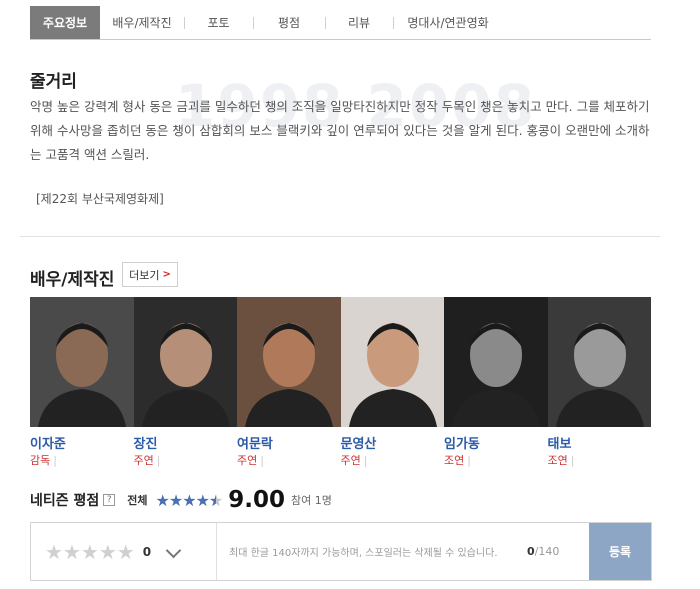  What do you see at coordinates (547, 551) in the screenshot?
I see `char-count-max: /140` at bounding box center [547, 551].